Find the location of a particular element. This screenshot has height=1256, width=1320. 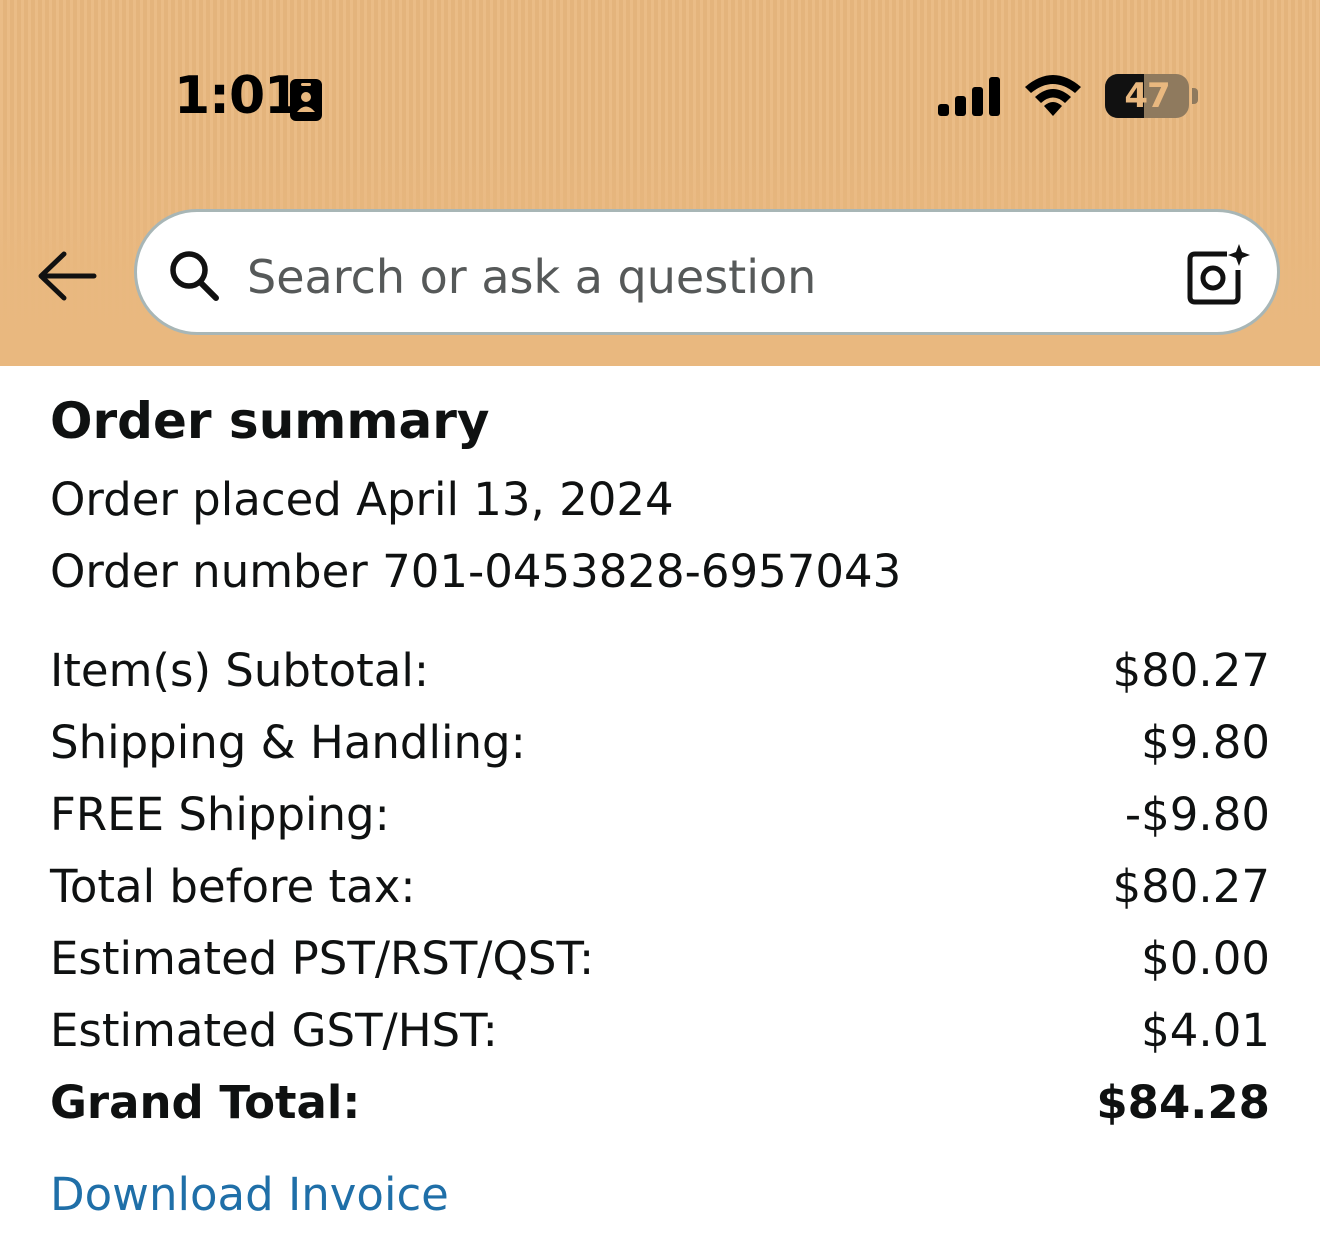

camera-ai-icon is located at coordinates (1217, 275).